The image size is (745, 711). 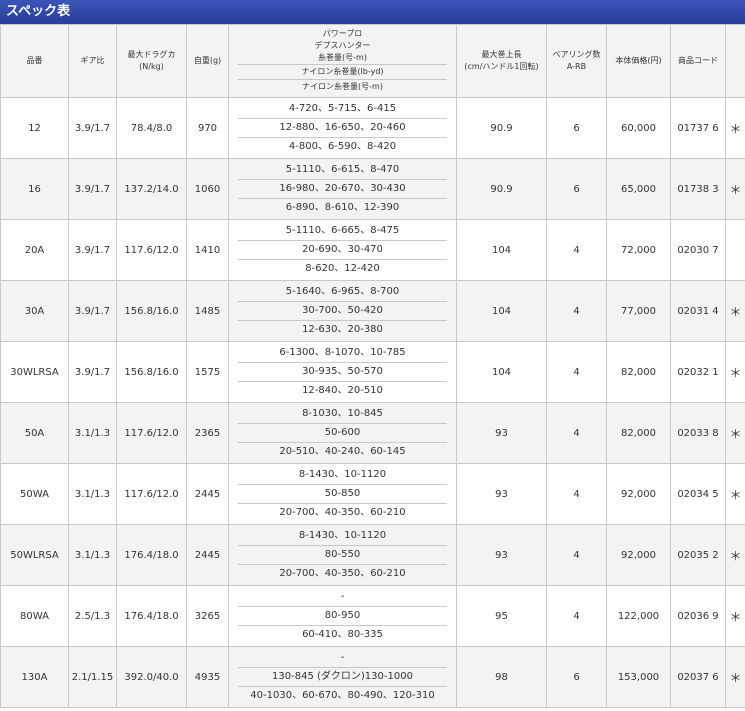 I want to click on line-capacity-value: 20-700、40-350、60-210, so click(x=342, y=512).